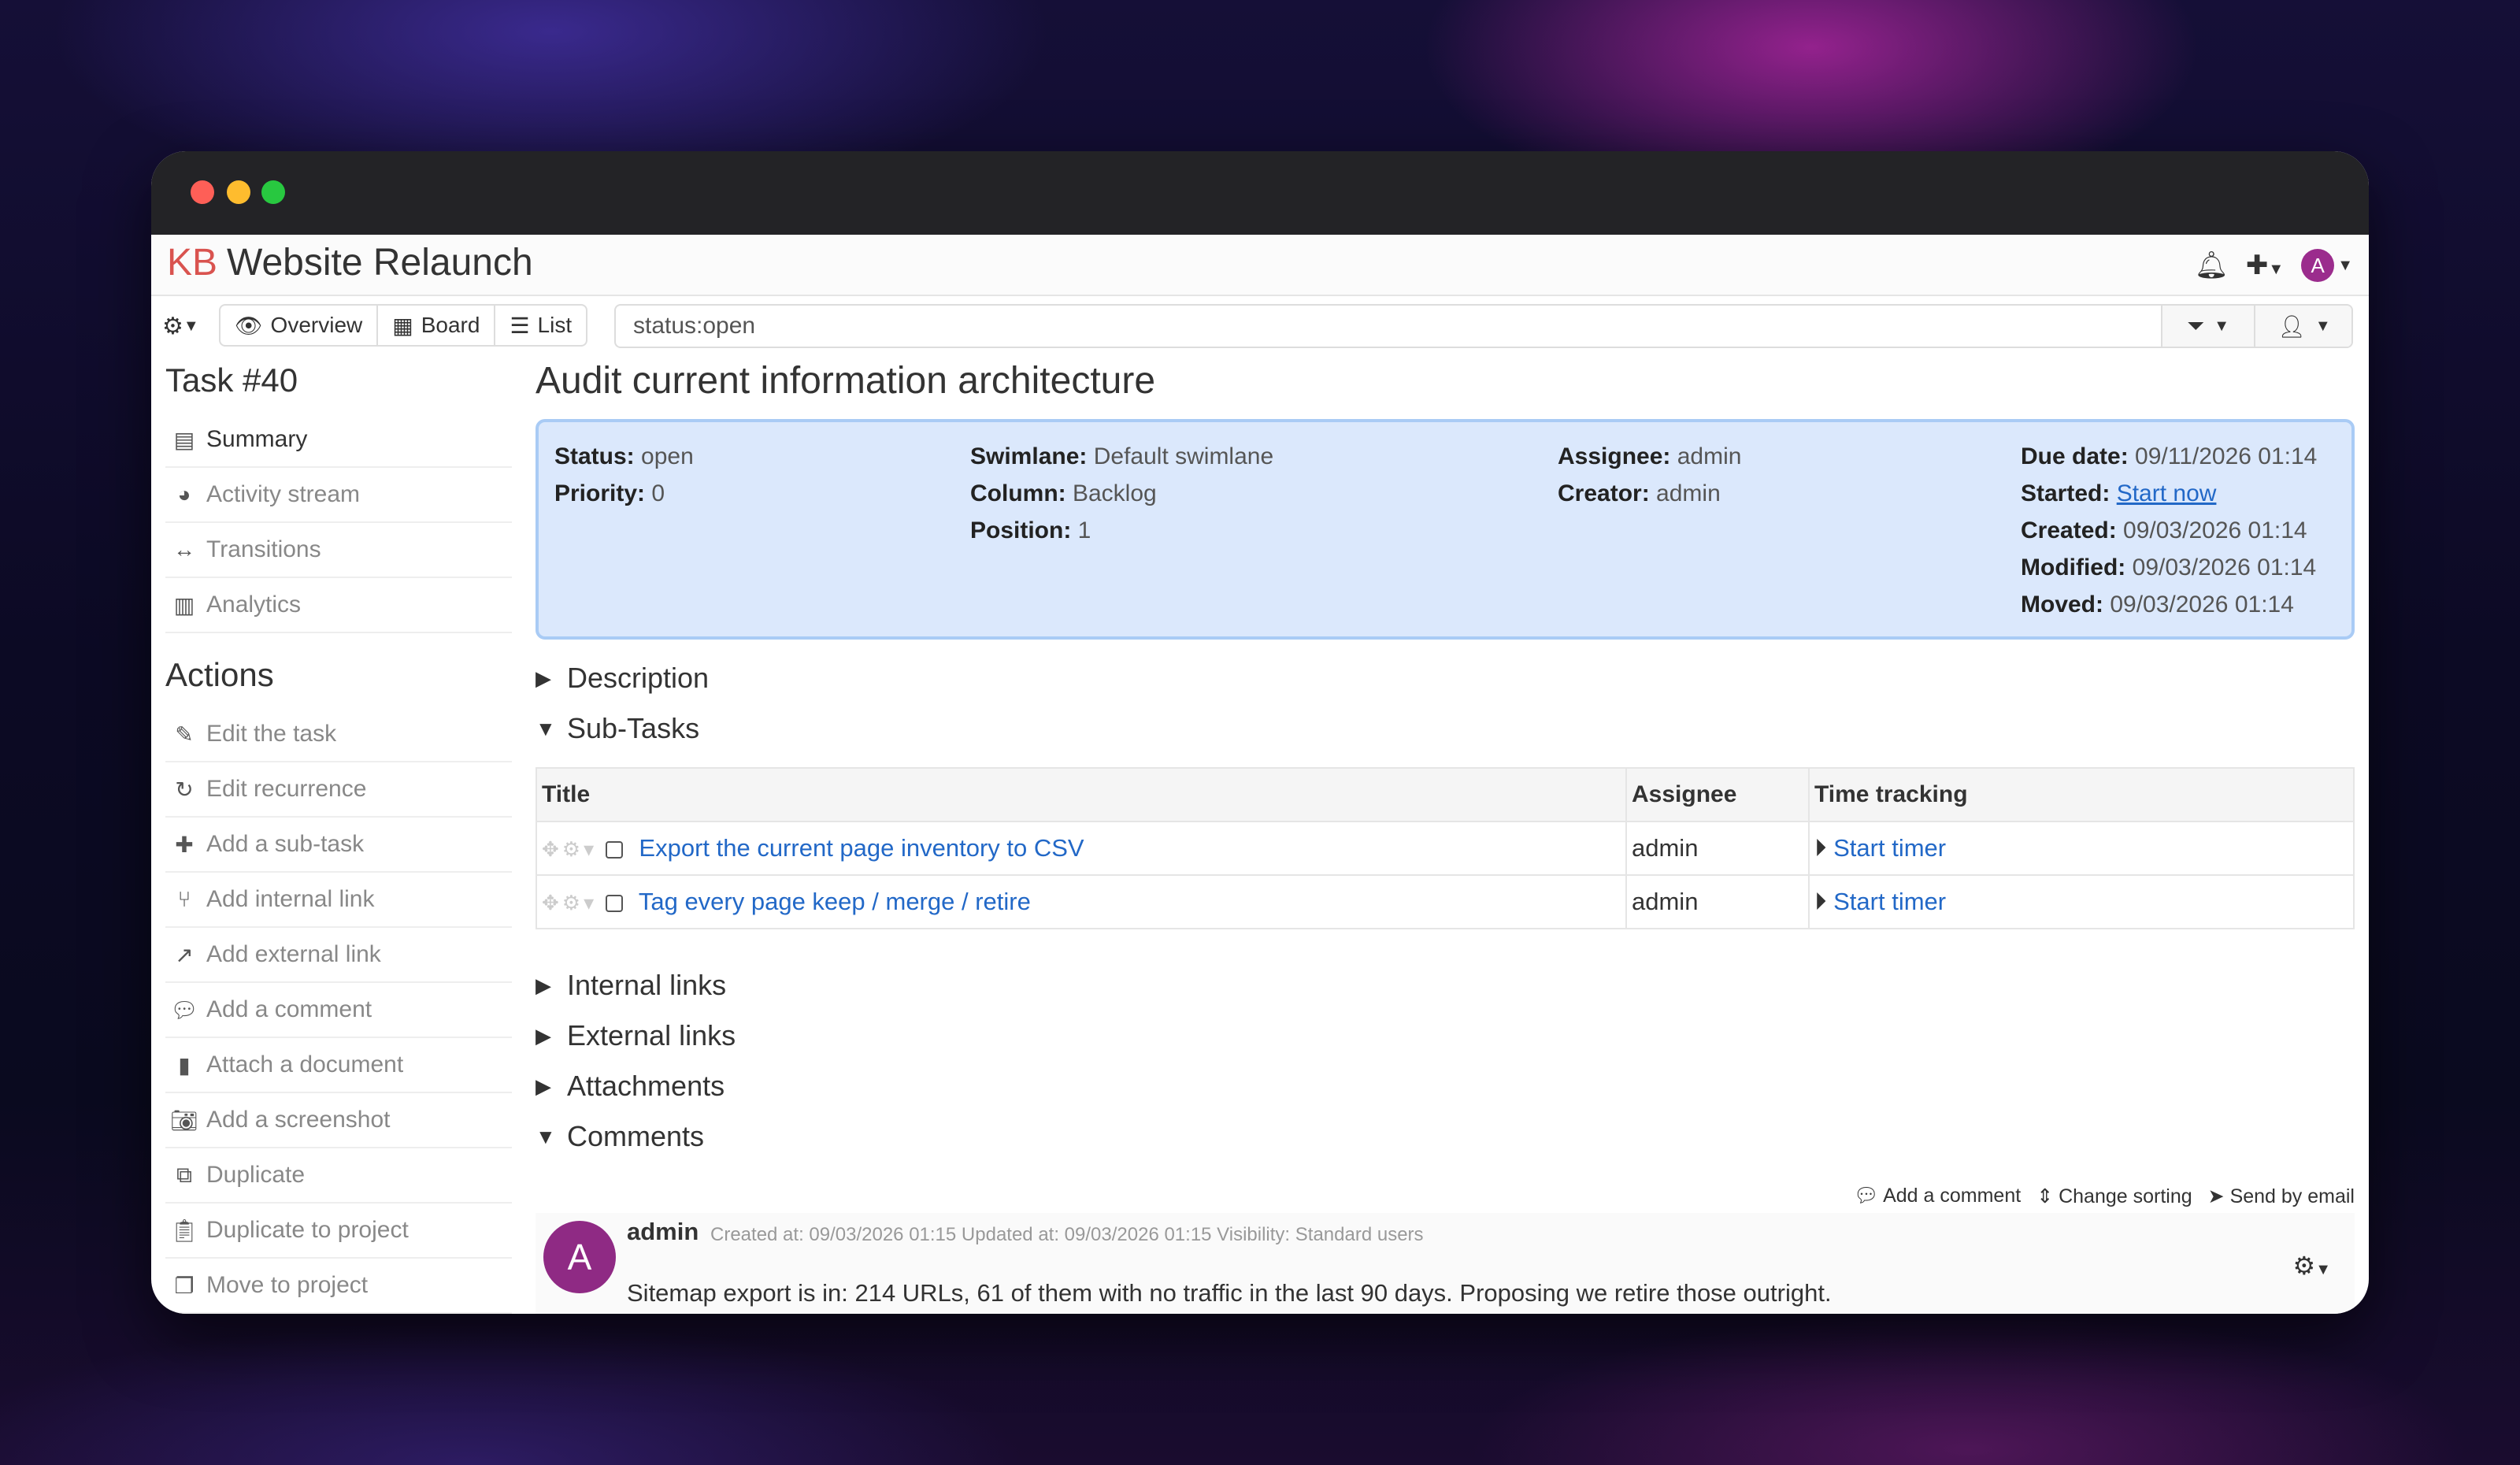 The width and height of the screenshot is (2520, 1465). I want to click on comment-icon: 💬︎, so click(1866, 1196).